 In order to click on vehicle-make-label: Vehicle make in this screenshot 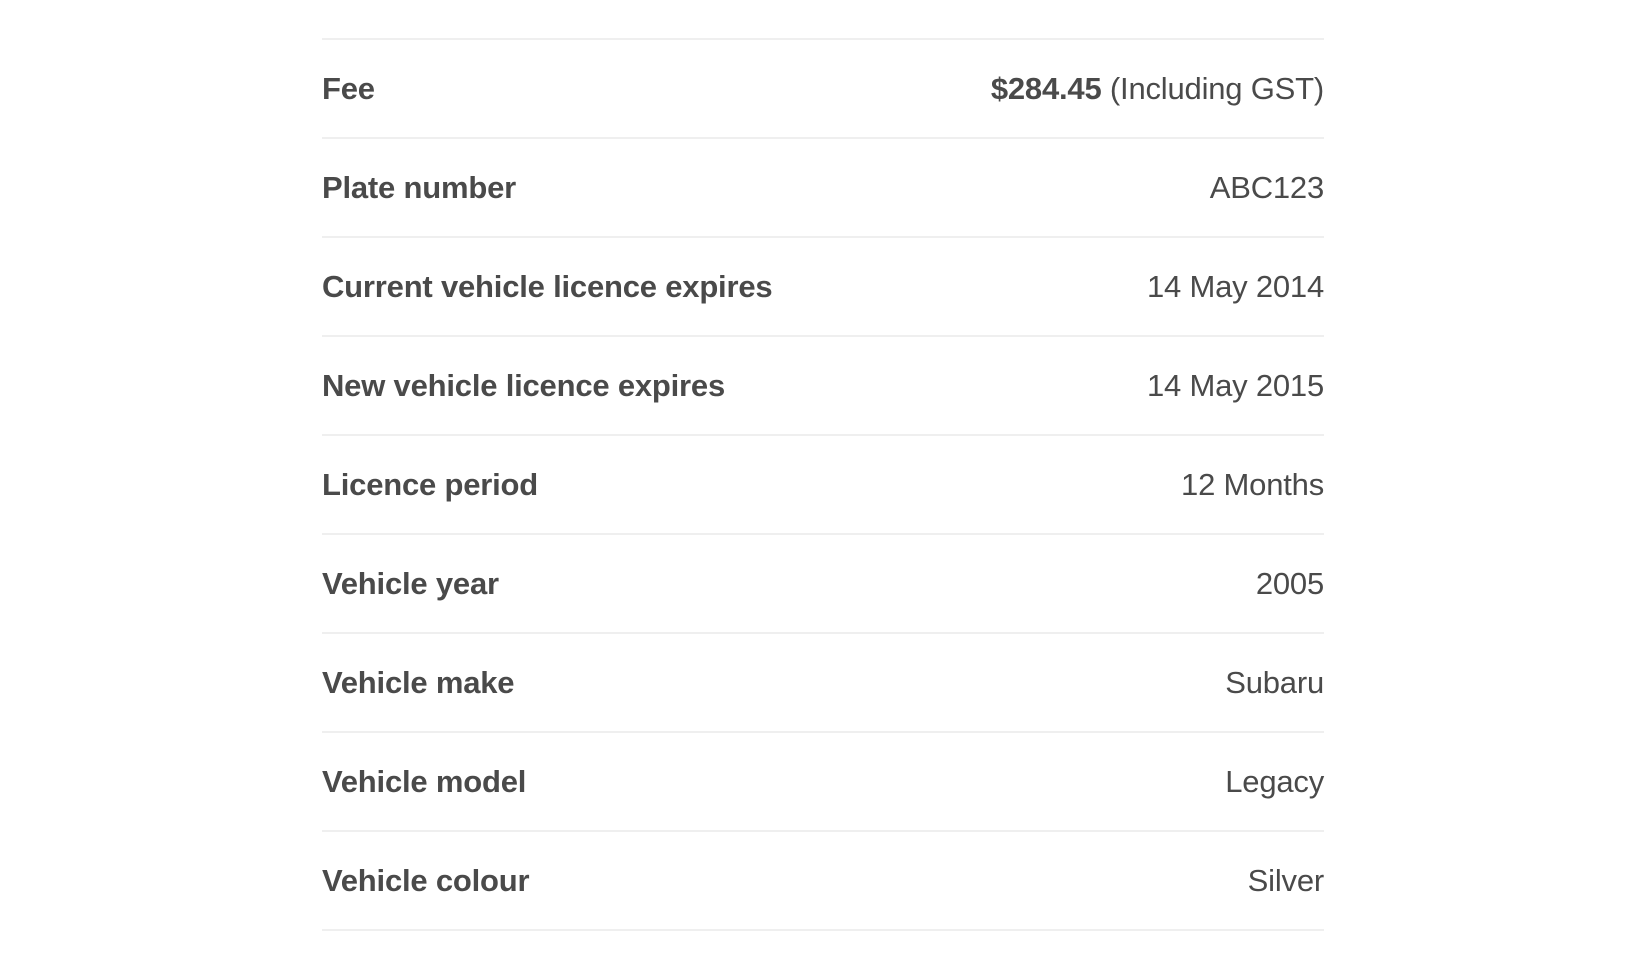, I will do `click(418, 682)`.